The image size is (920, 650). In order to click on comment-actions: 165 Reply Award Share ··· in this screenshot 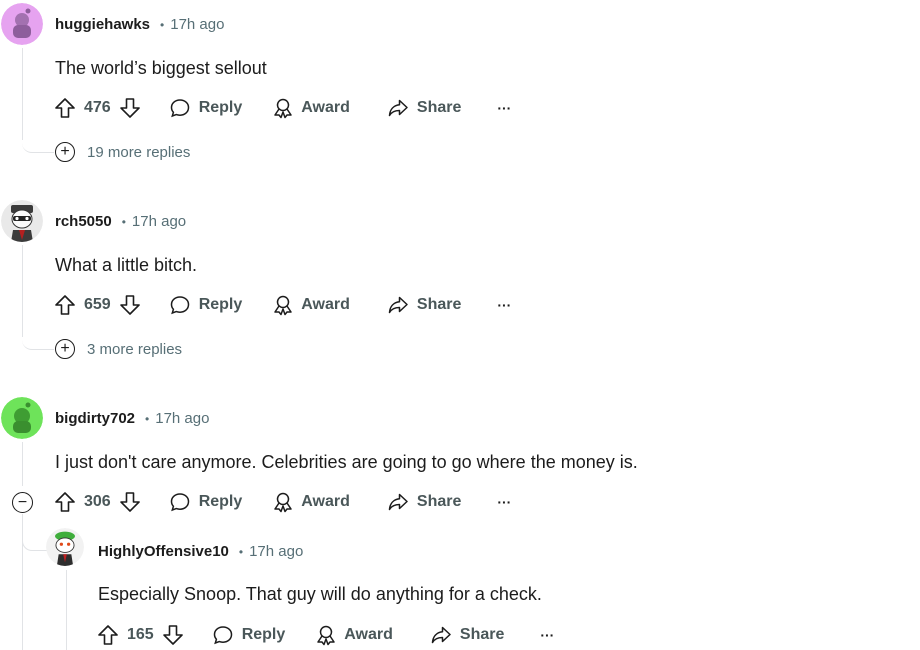, I will do `click(325, 635)`.